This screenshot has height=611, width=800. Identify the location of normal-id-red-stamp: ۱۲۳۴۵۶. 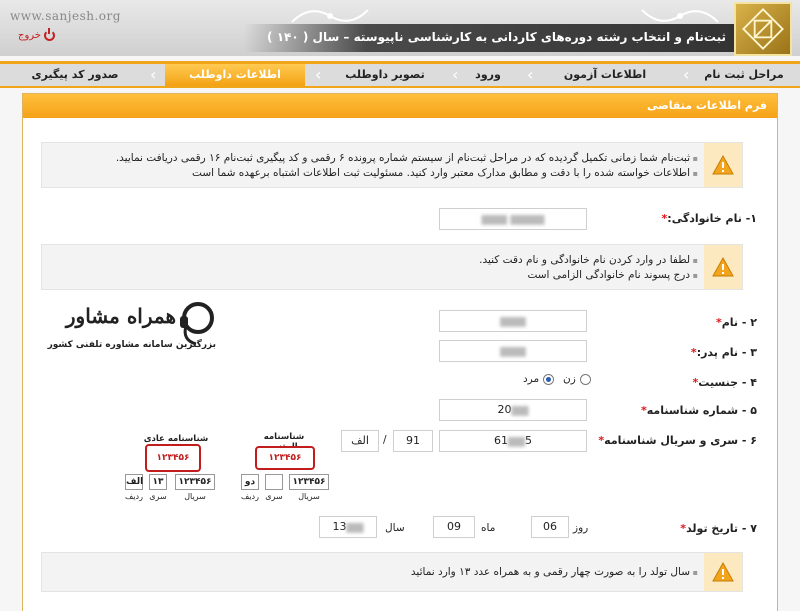
(173, 458).